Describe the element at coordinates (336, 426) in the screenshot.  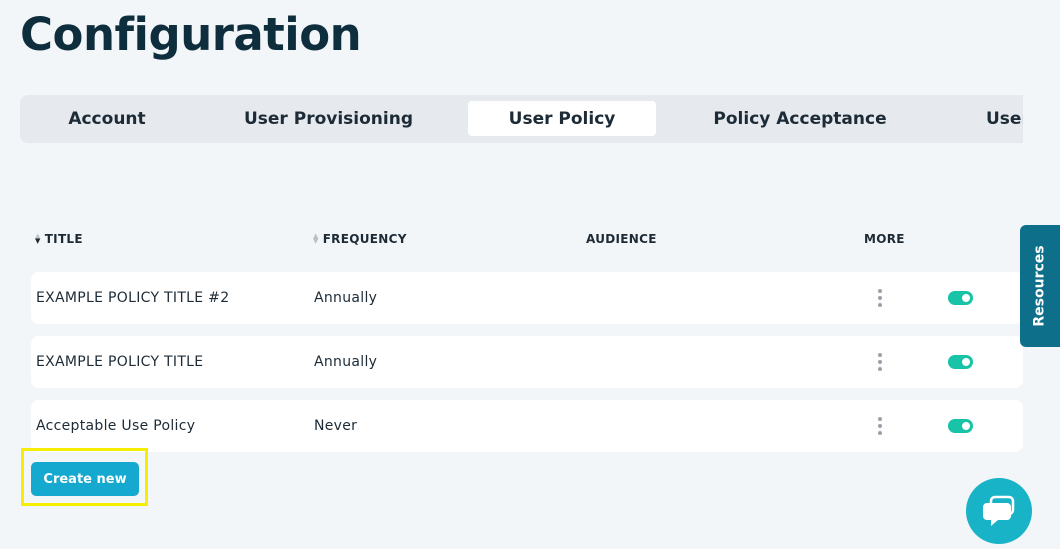
I see `policy-frequency: Never` at that location.